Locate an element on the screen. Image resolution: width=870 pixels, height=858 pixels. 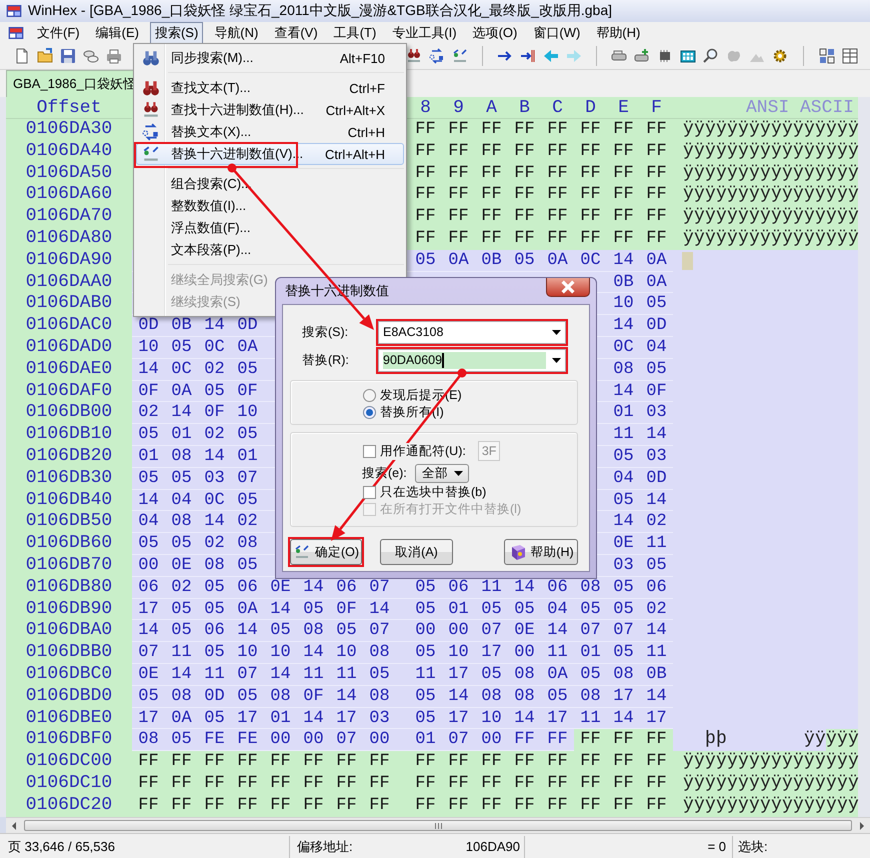
menu-item: 搜索(S) is located at coordinates (177, 33).